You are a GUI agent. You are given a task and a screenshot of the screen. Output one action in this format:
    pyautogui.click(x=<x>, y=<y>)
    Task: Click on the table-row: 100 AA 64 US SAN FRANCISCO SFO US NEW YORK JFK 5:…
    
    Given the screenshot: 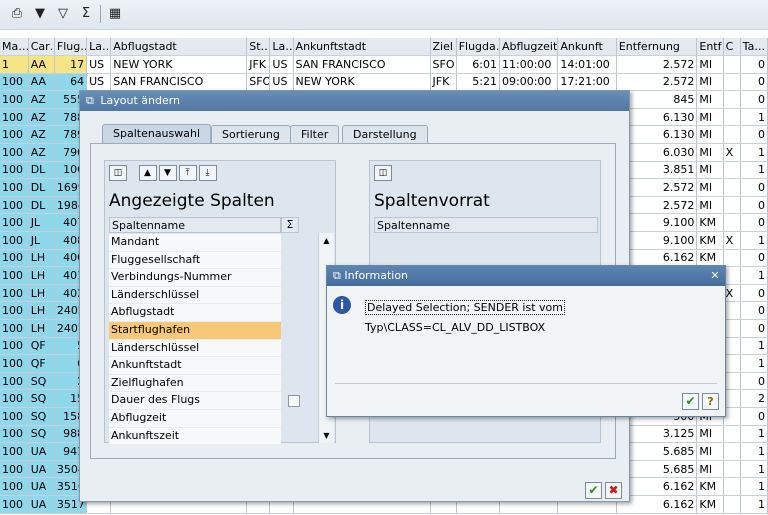 What is the action you would take?
    pyautogui.click(x=384, y=82)
    